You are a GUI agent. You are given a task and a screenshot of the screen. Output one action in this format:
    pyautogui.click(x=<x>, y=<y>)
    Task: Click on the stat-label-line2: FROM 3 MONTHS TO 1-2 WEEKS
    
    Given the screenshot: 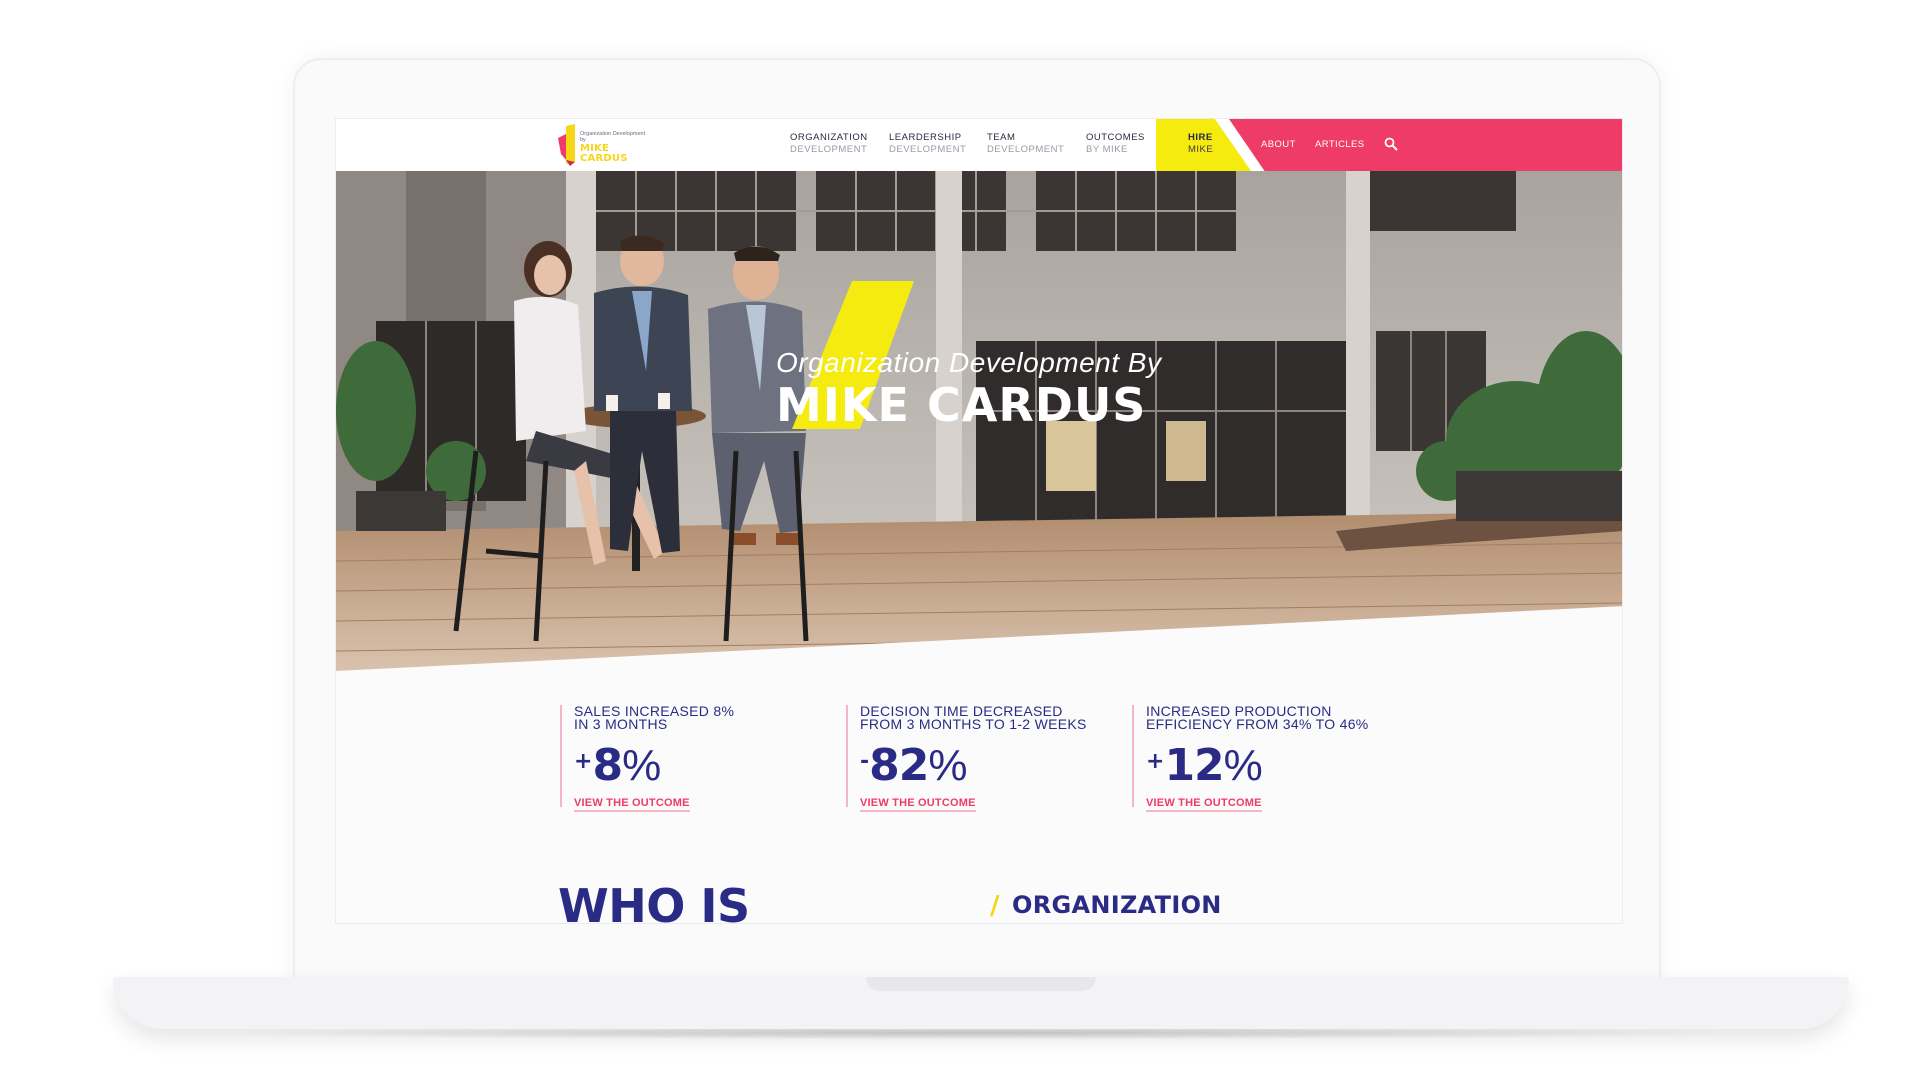 What is the action you would take?
    pyautogui.click(x=973, y=724)
    